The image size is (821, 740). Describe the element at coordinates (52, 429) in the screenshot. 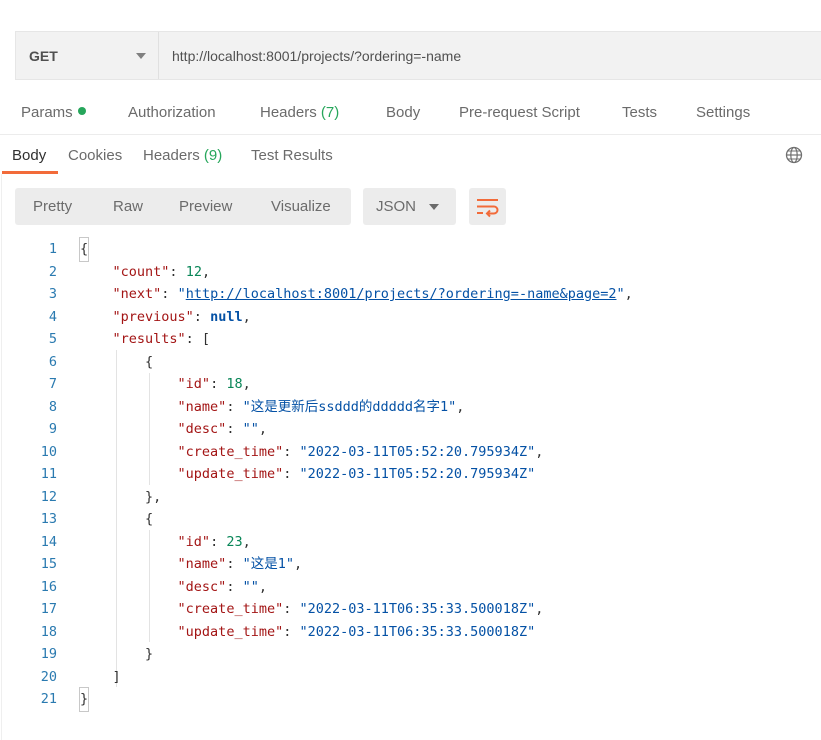

I see `line-number: 9` at that location.